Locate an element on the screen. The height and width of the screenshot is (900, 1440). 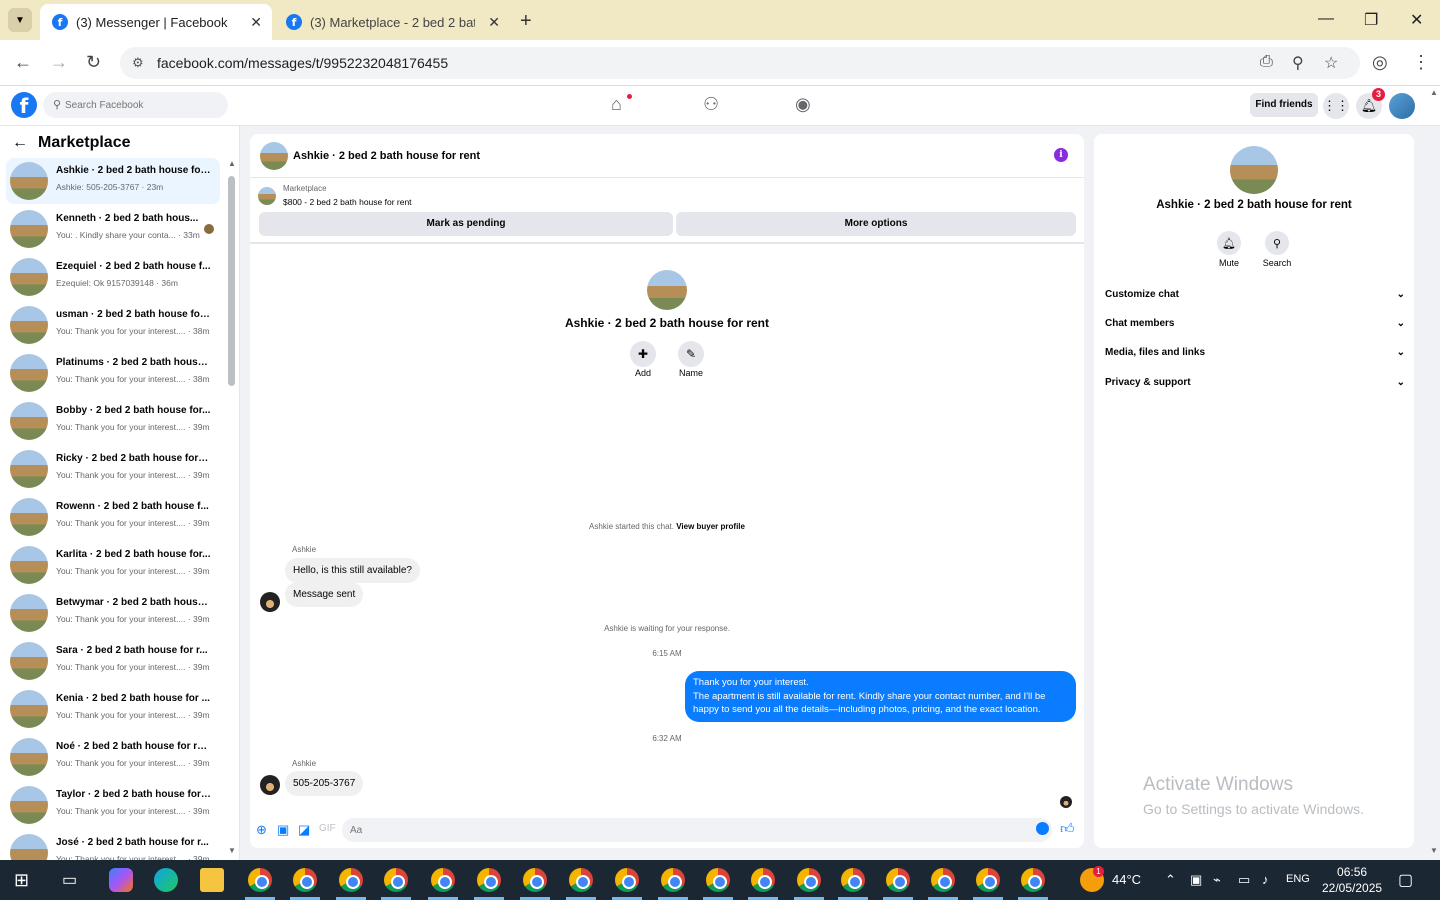
file-explorer-icon is located at coordinates (212, 880).